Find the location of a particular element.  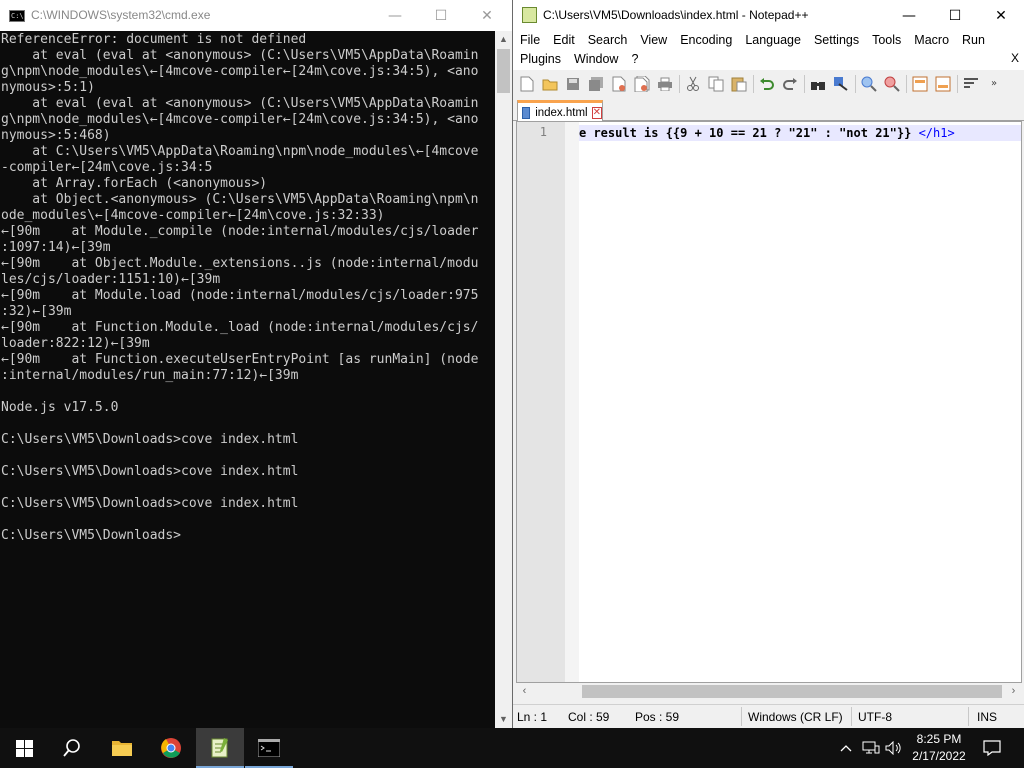

cmd-scroll-thumb is located at coordinates (503, 71).